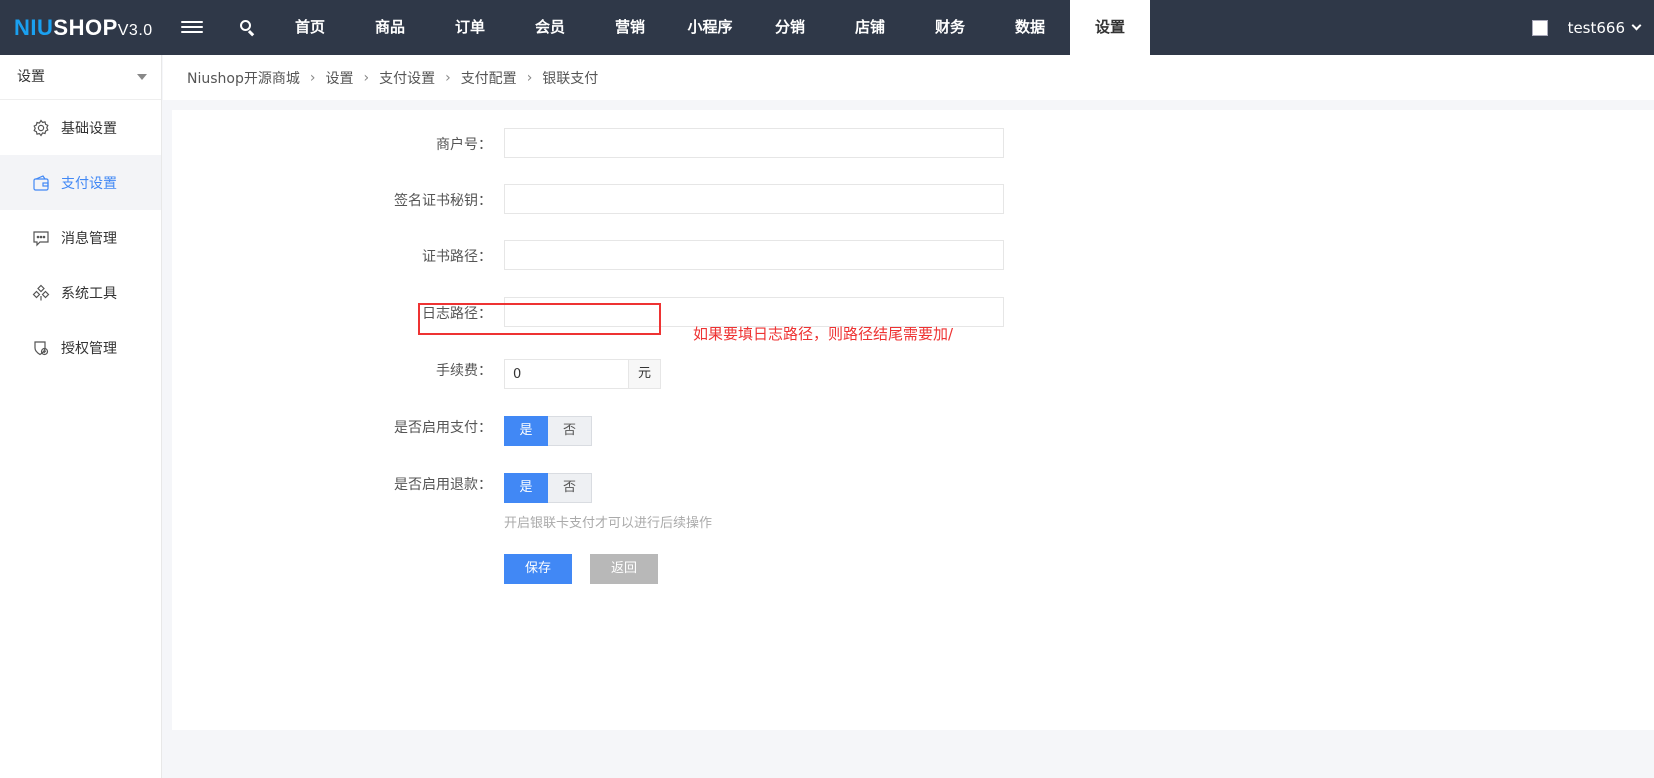 The image size is (1654, 778). What do you see at coordinates (443, 428) in the screenshot?
I see `enable-pay-label: 是否启用支付：` at bounding box center [443, 428].